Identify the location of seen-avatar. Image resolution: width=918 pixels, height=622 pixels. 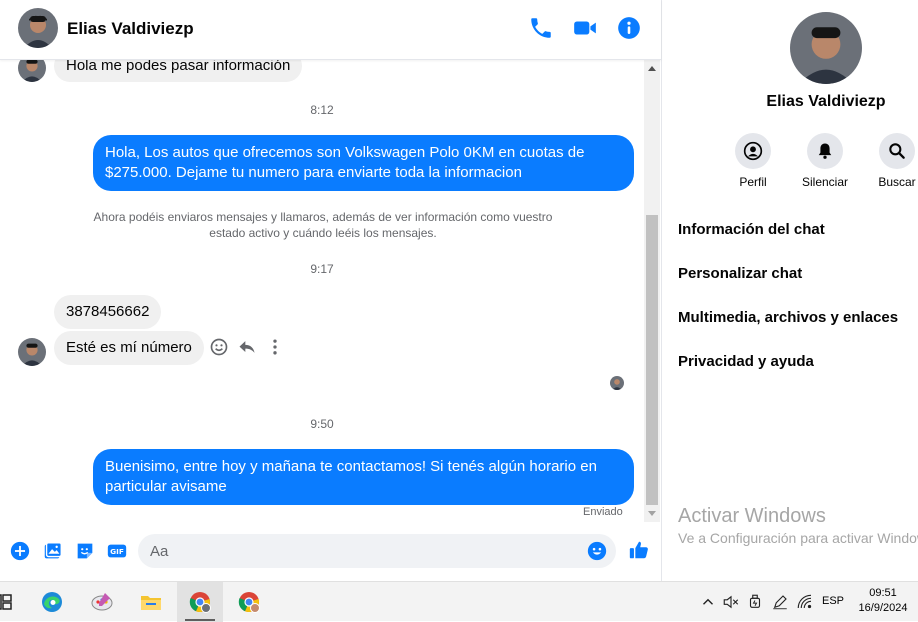
(617, 383).